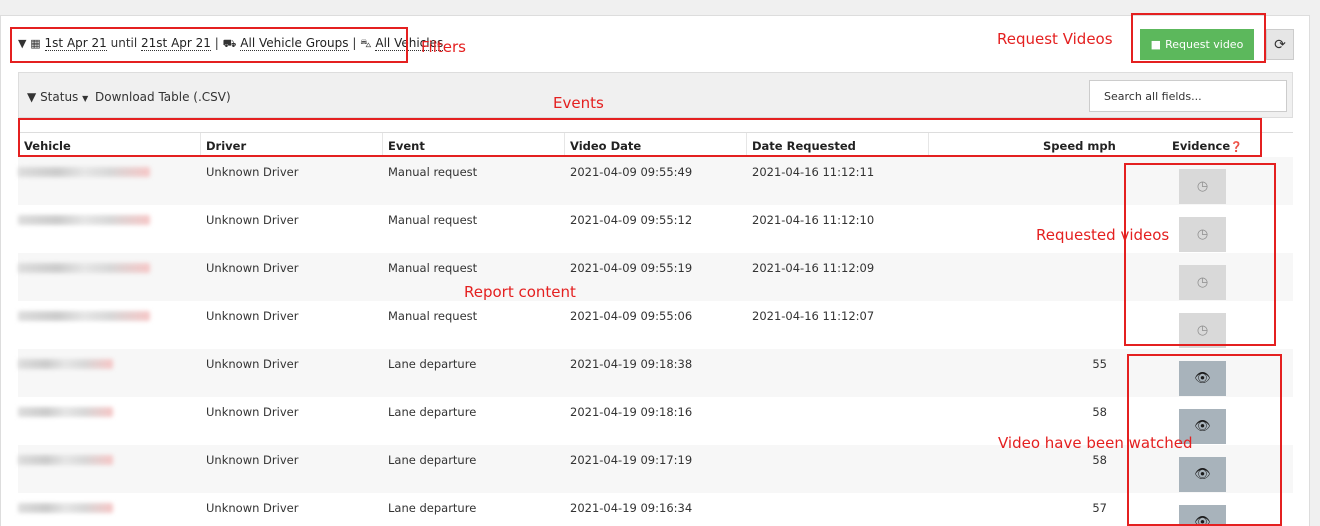 Image resolution: width=1320 pixels, height=526 pixels. What do you see at coordinates (631, 220) in the screenshot?
I see `video-date-cell: 2021-04-09 09:55:12` at bounding box center [631, 220].